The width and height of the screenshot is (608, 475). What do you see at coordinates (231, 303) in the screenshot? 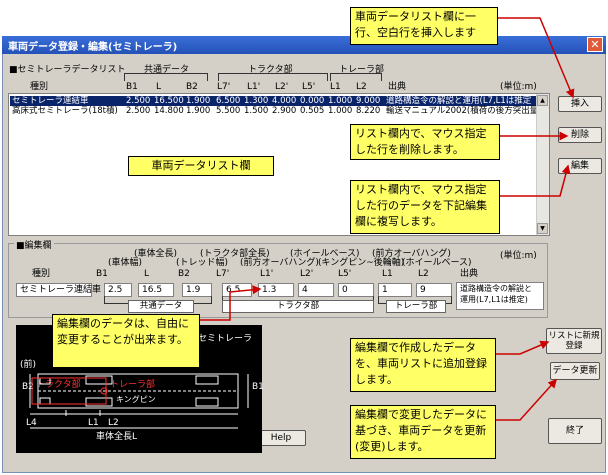
I see `arrow-free-edit` at bounding box center [231, 303].